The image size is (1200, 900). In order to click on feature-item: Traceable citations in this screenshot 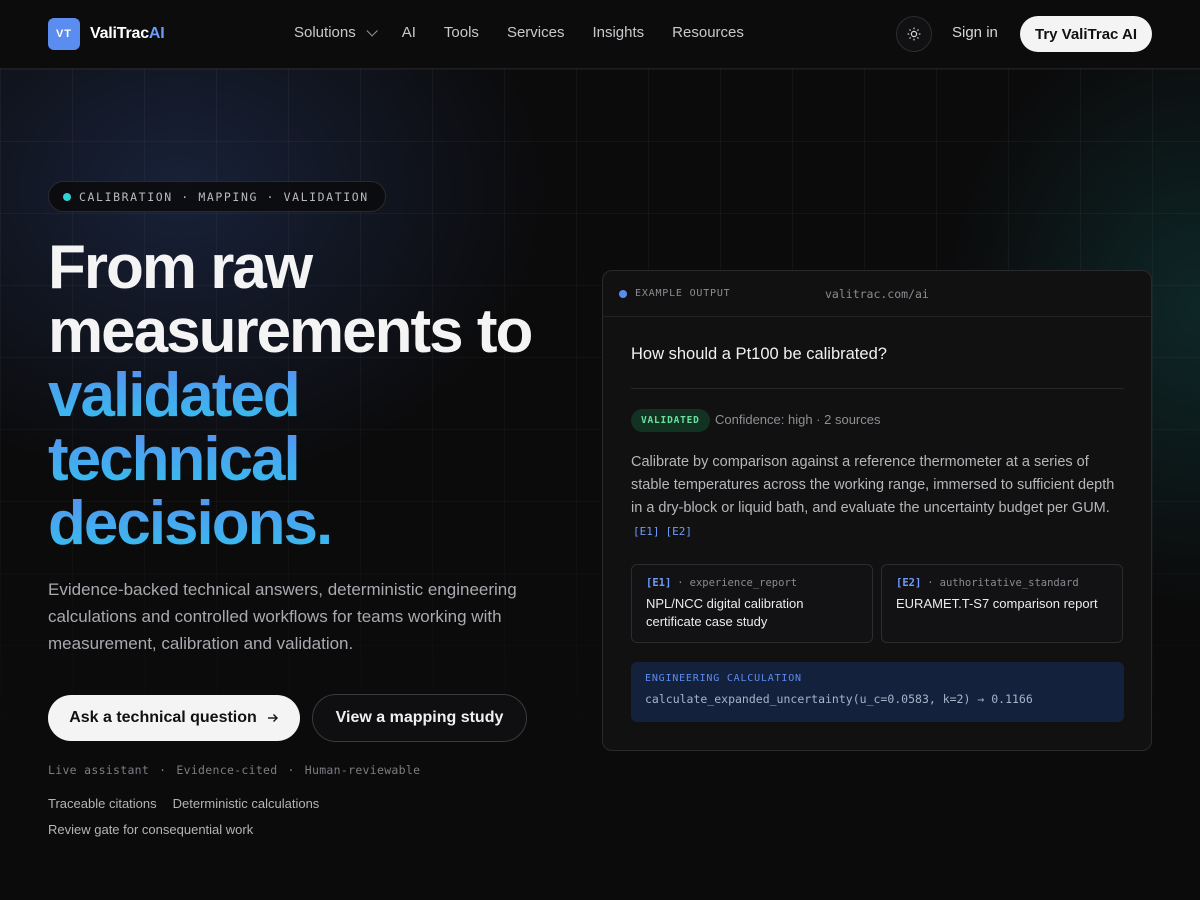, I will do `click(102, 803)`.